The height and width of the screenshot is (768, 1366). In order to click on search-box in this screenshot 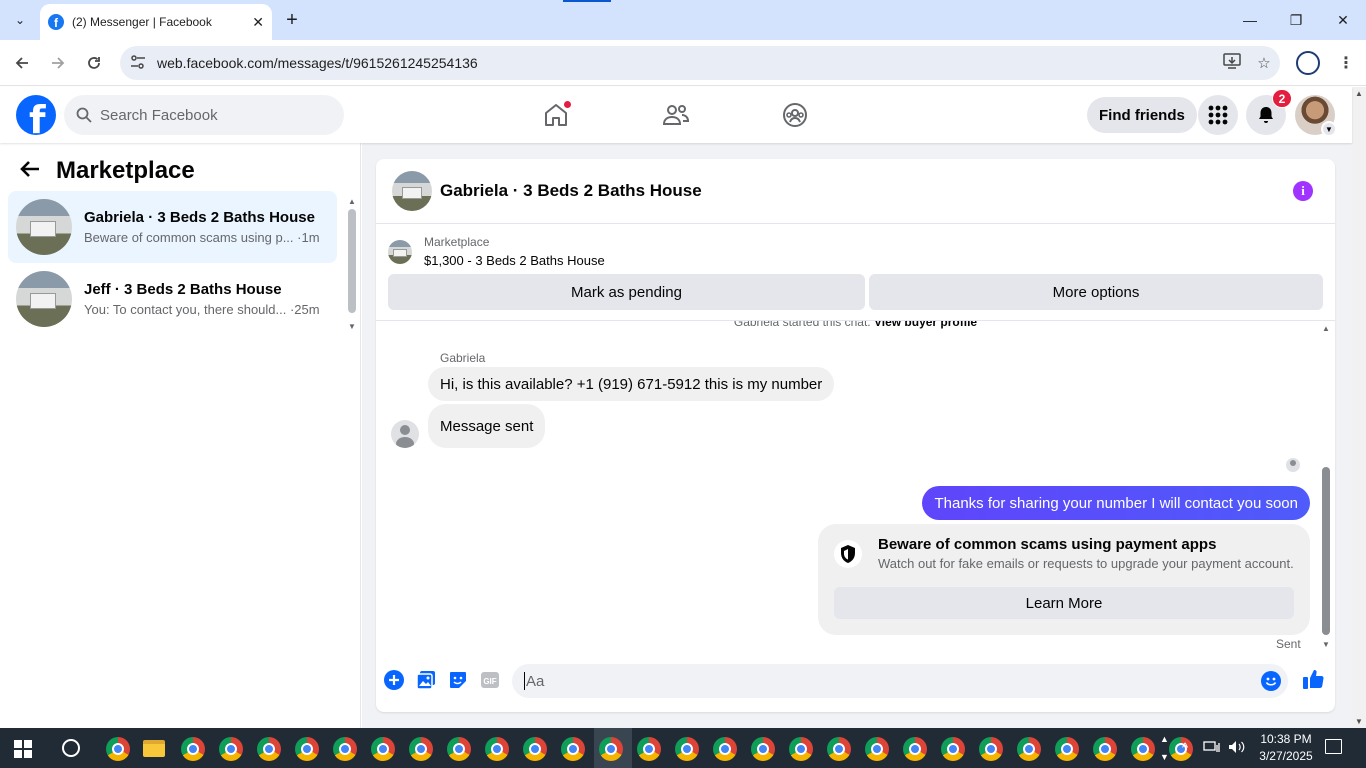, I will do `click(204, 115)`.